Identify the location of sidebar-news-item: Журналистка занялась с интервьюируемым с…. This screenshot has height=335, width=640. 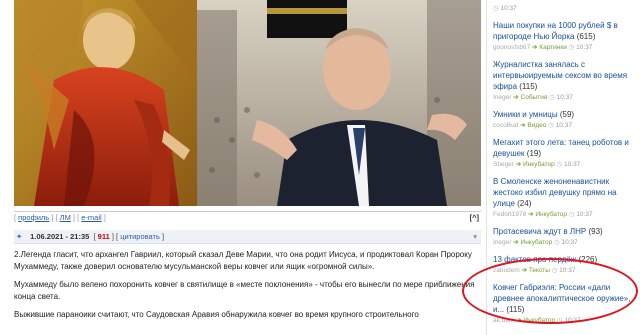
(565, 81).